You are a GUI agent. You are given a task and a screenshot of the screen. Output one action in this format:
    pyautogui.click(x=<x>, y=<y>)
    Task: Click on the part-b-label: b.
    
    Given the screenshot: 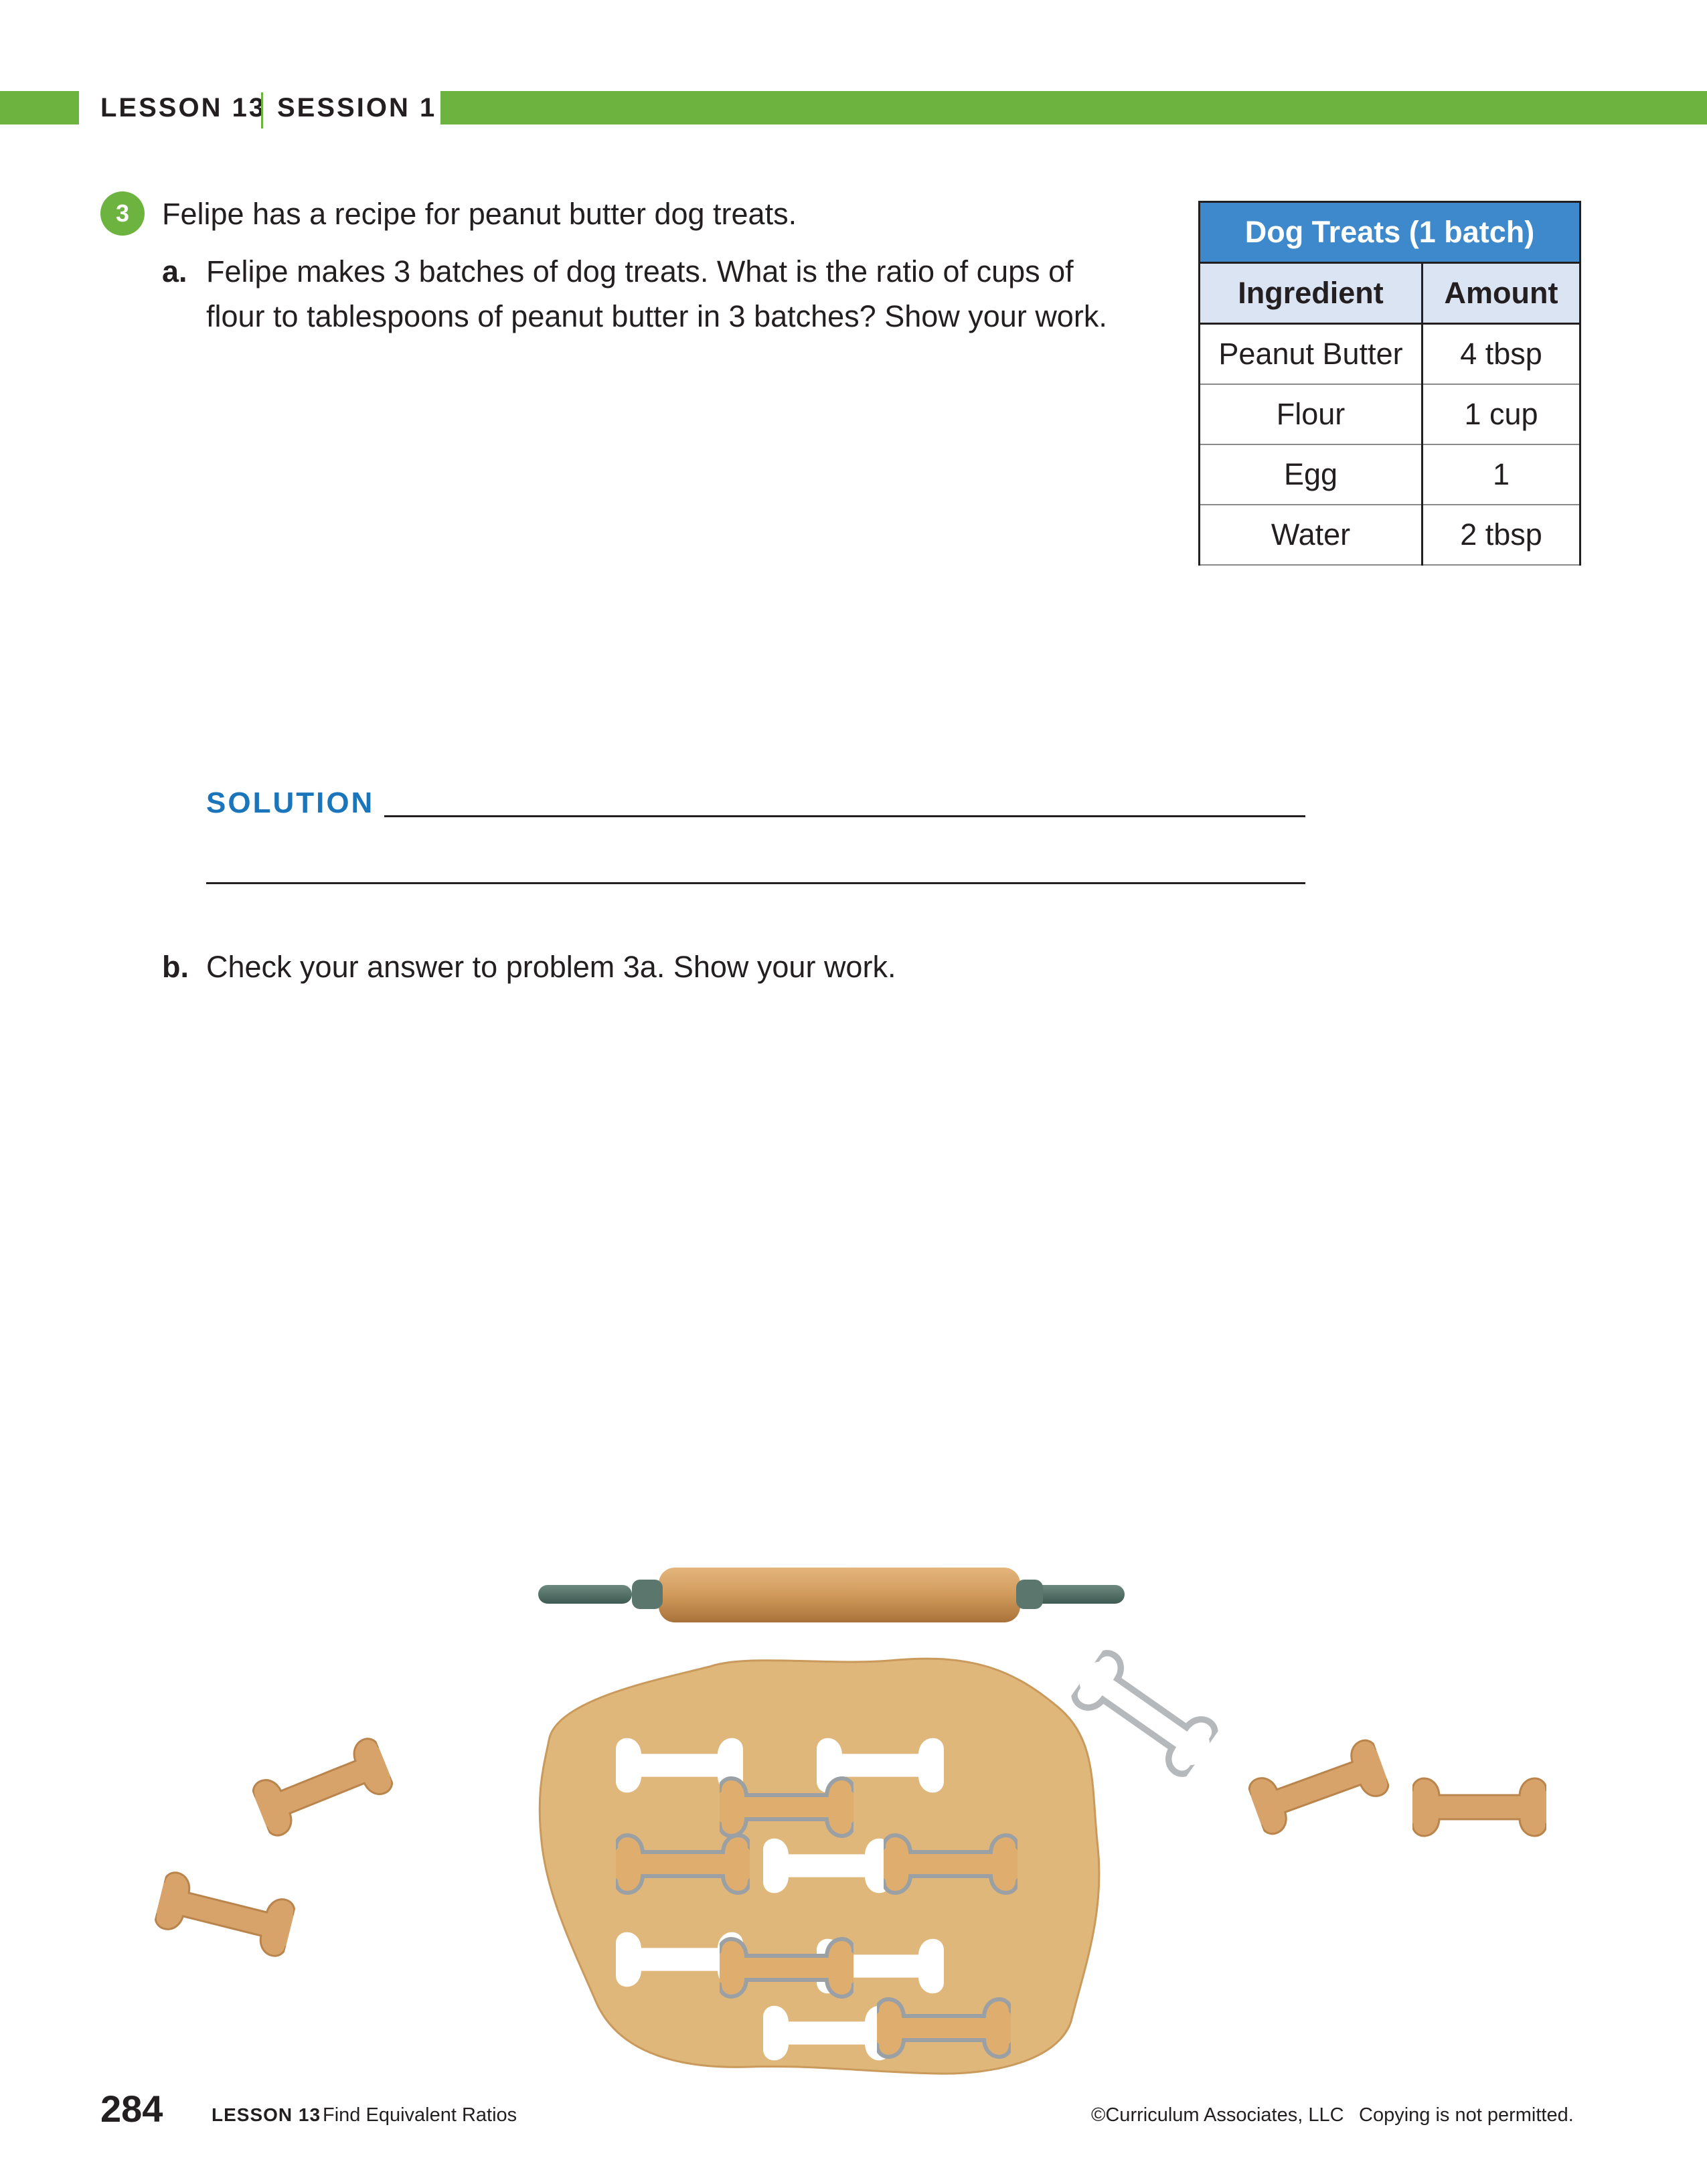 What is the action you would take?
    pyautogui.click(x=176, y=967)
    